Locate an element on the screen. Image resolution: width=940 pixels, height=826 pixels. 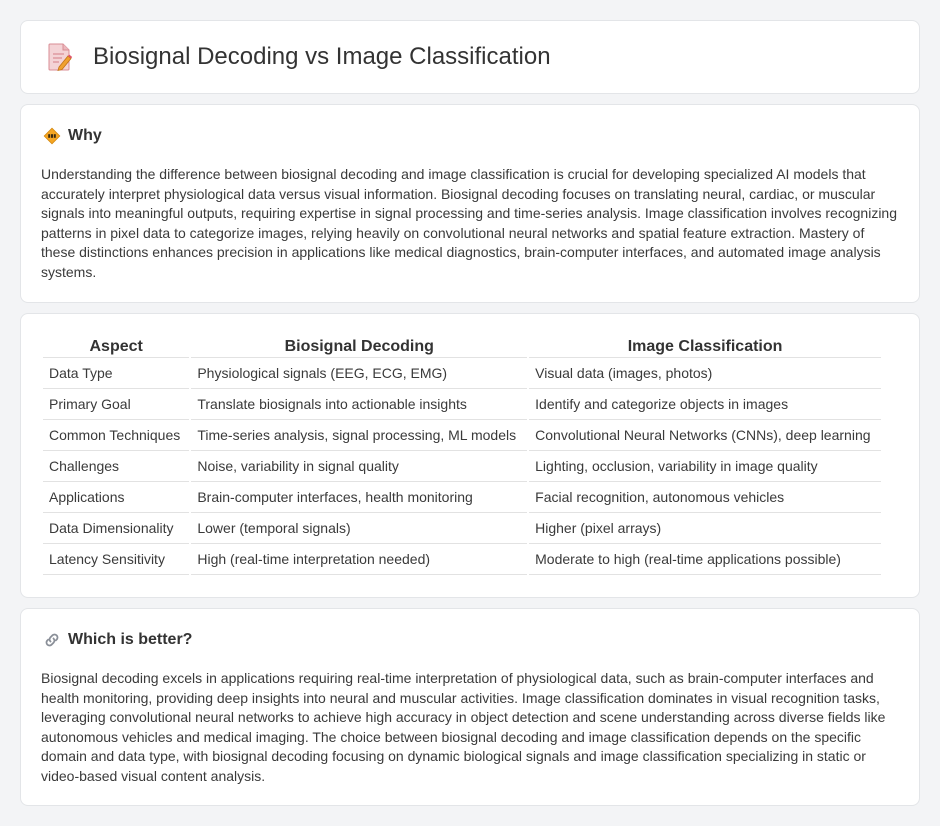
table-cell: Latency Sensitivity is located at coordinates (116, 559).